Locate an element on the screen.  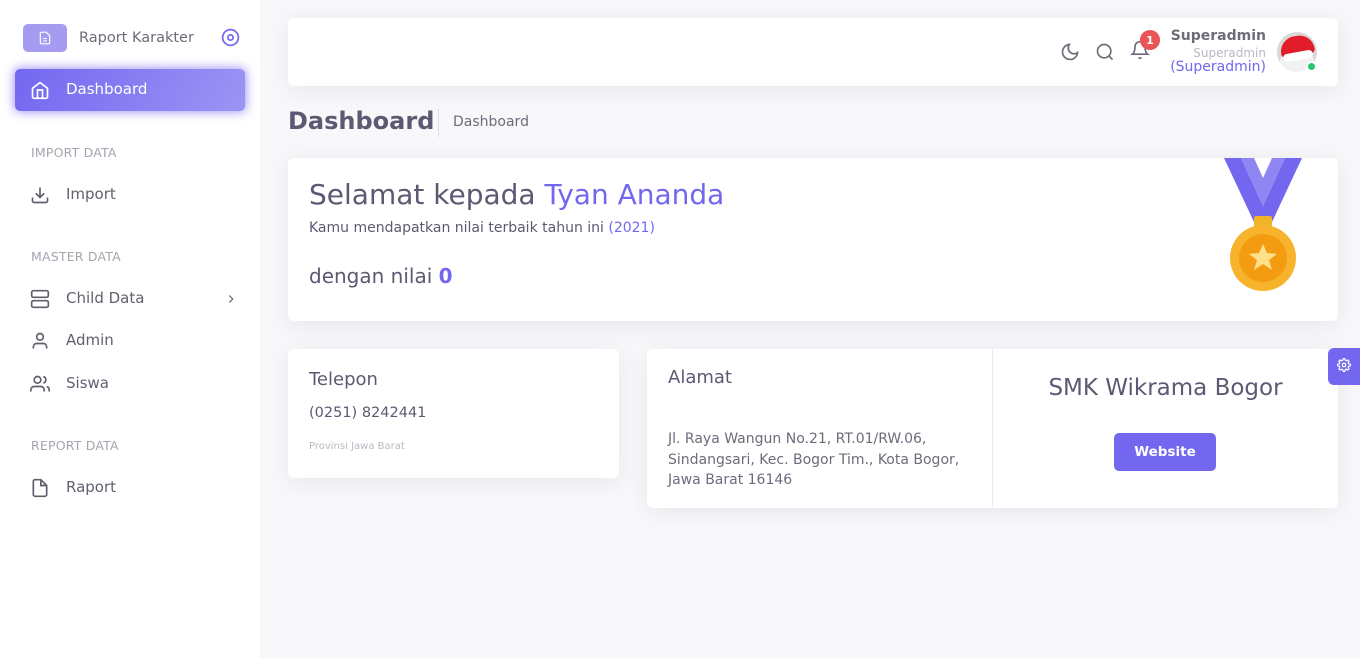
phone-title: Telepon is located at coordinates (343, 379).